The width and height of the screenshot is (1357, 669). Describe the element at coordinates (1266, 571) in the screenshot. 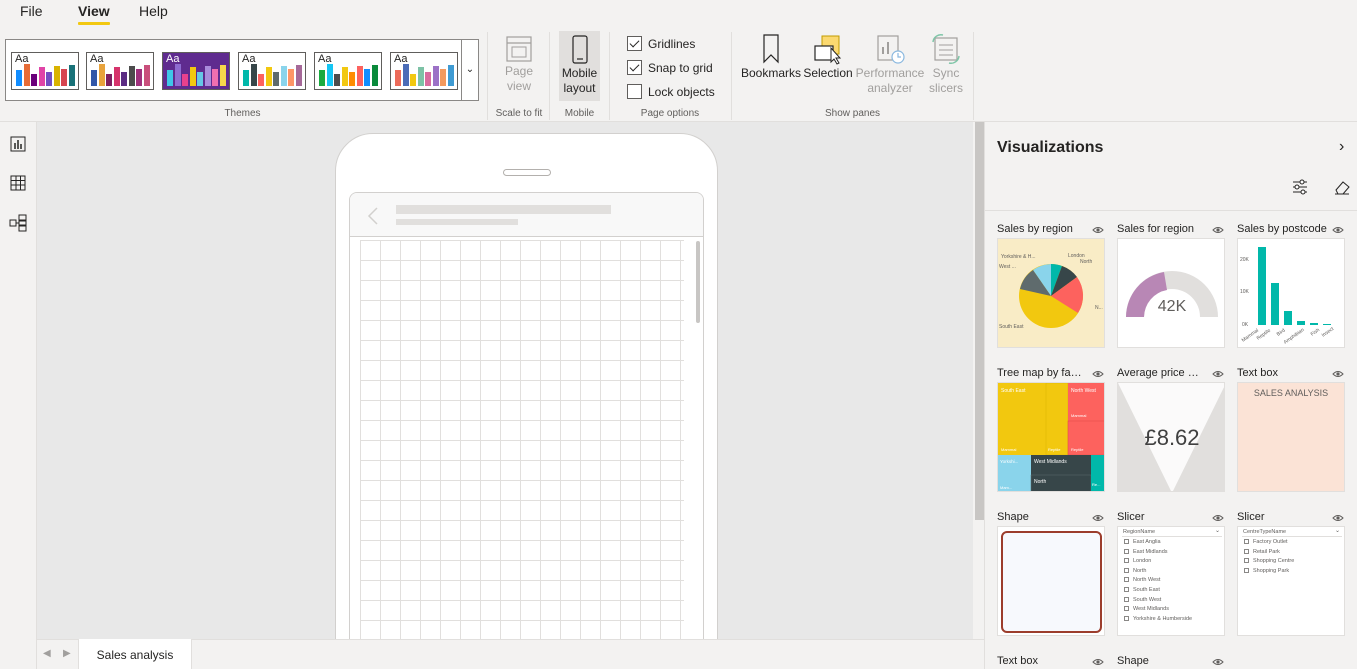

I see `slicer-item: Shopping Park` at that location.